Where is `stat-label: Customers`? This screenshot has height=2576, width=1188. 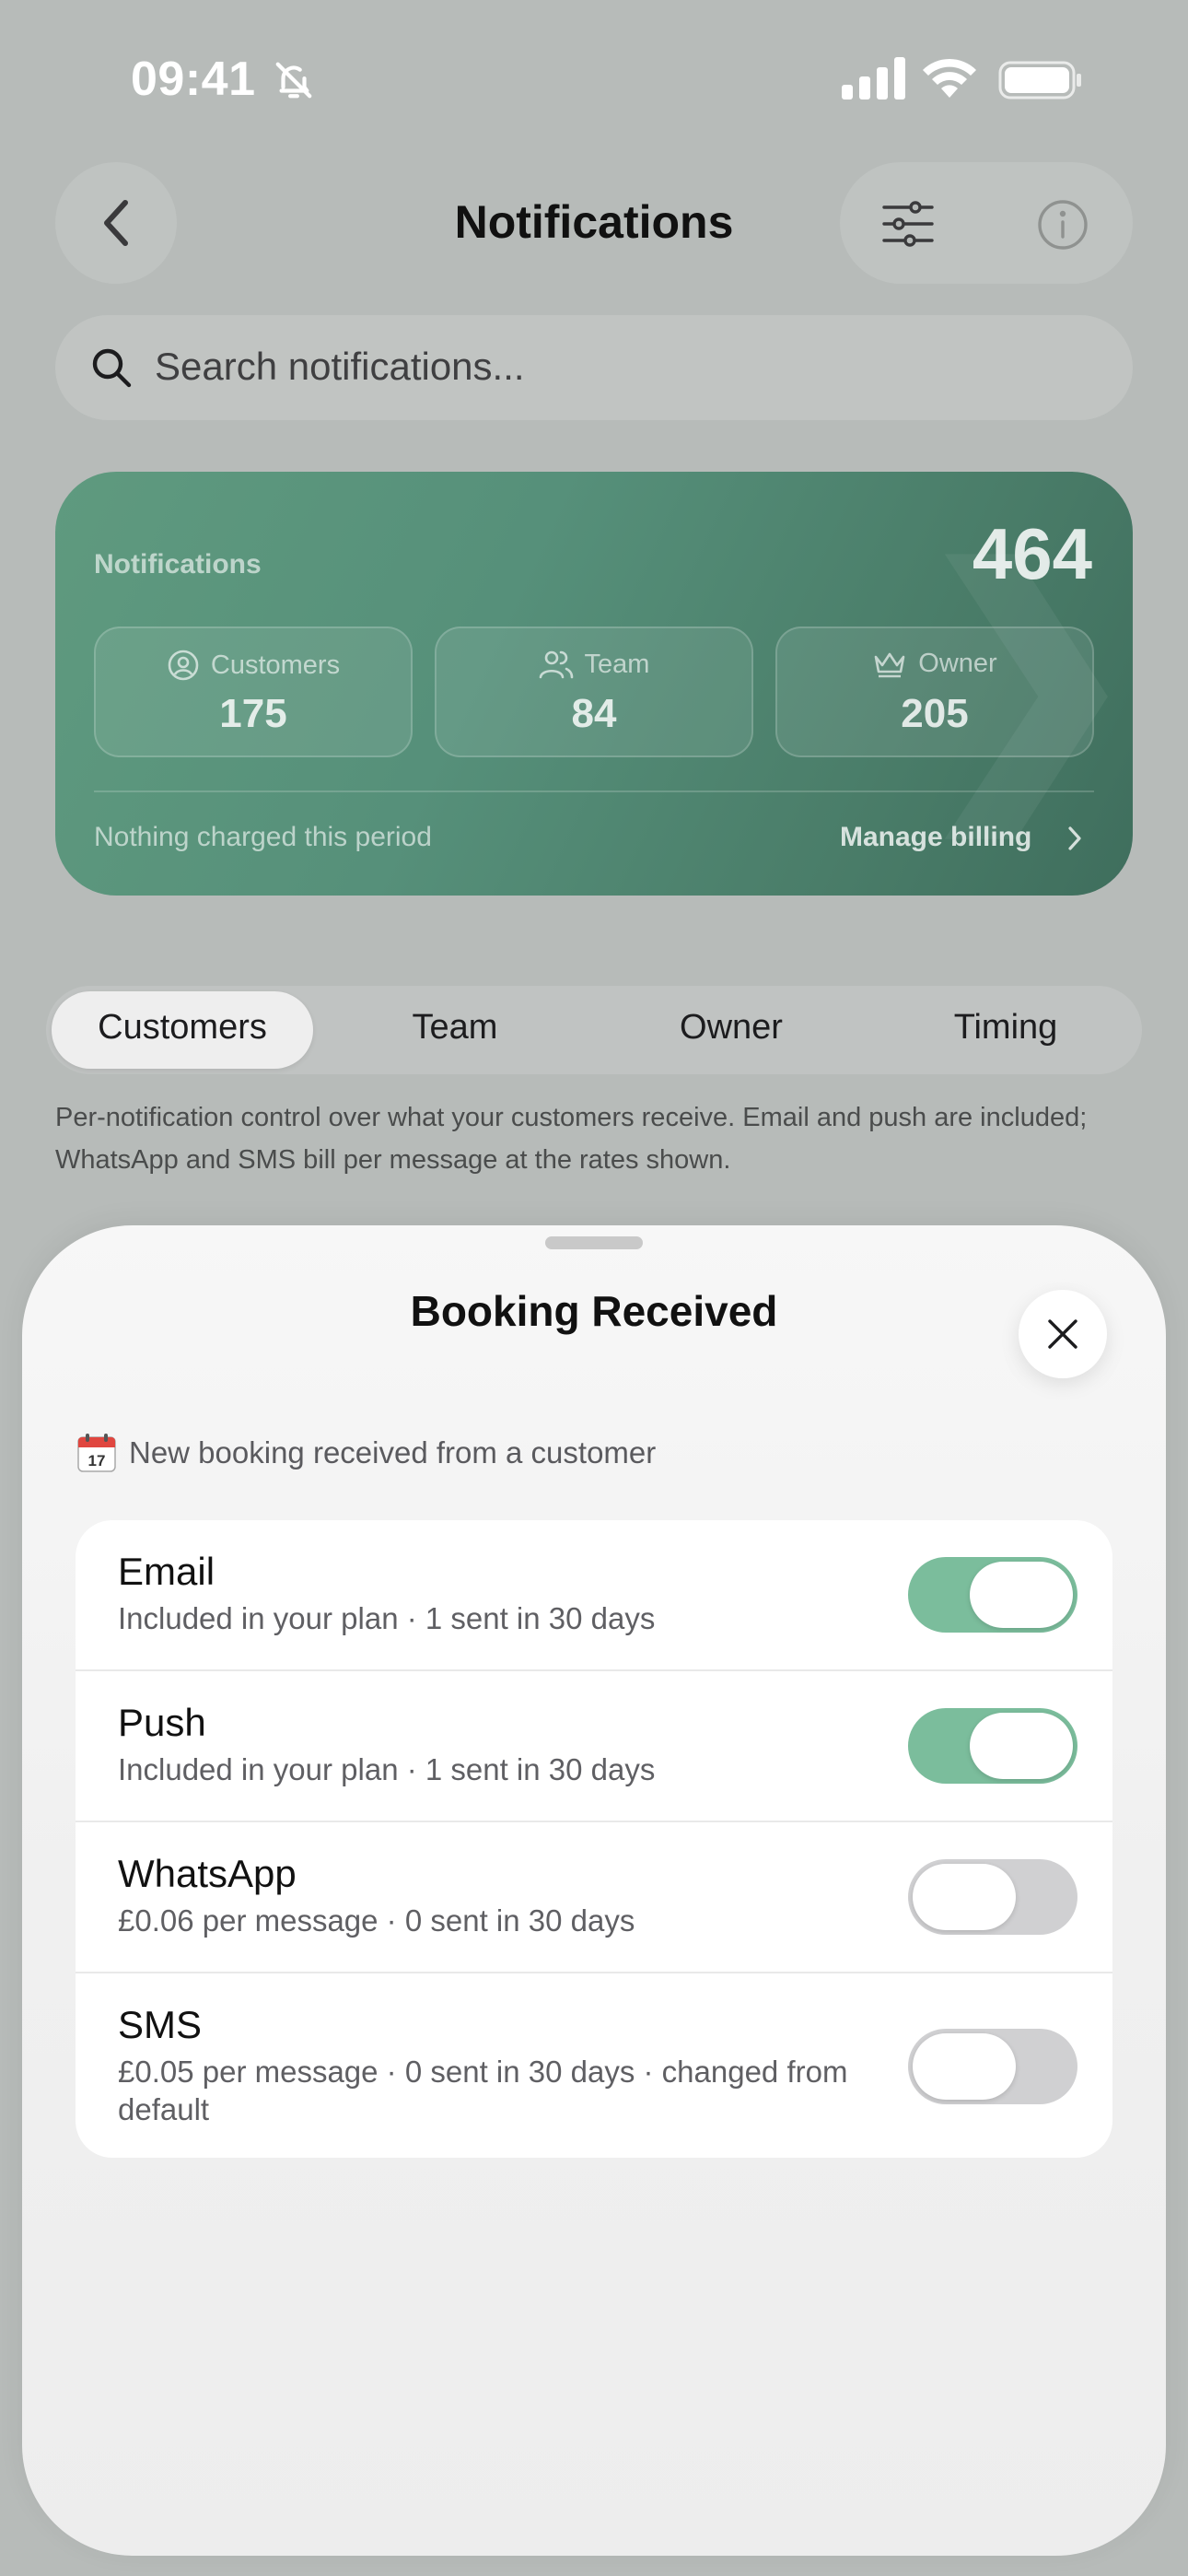 stat-label: Customers is located at coordinates (275, 665).